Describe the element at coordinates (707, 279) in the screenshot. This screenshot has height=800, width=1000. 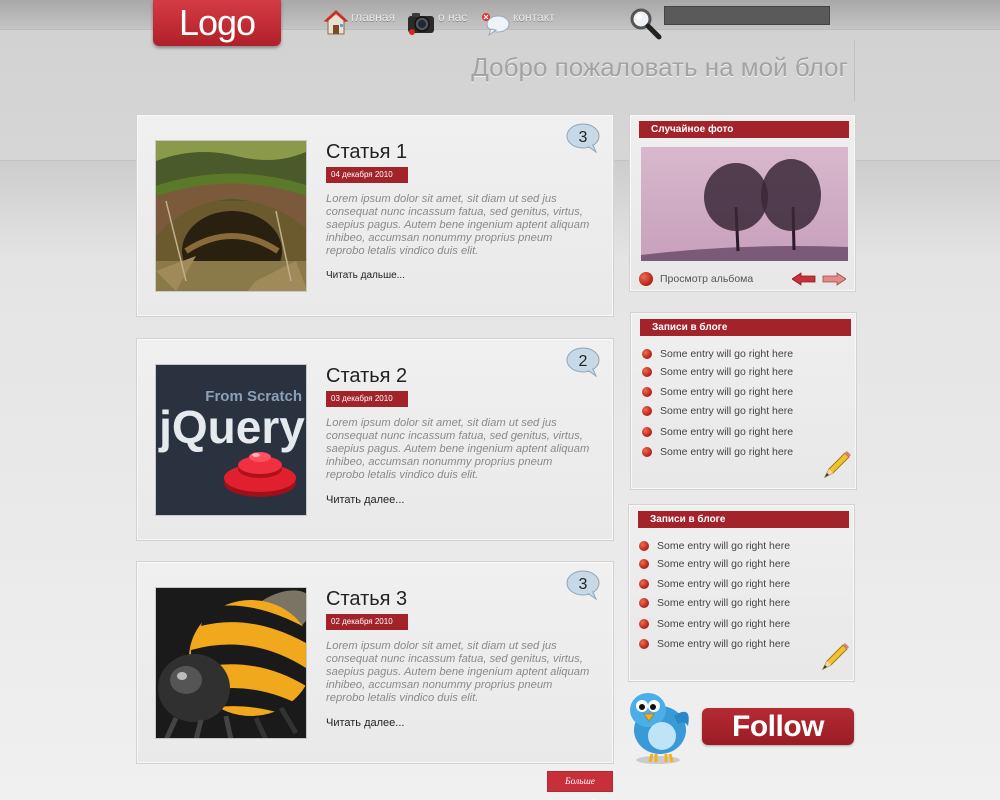
I see `view-album-label: Просмотр альбома` at that location.